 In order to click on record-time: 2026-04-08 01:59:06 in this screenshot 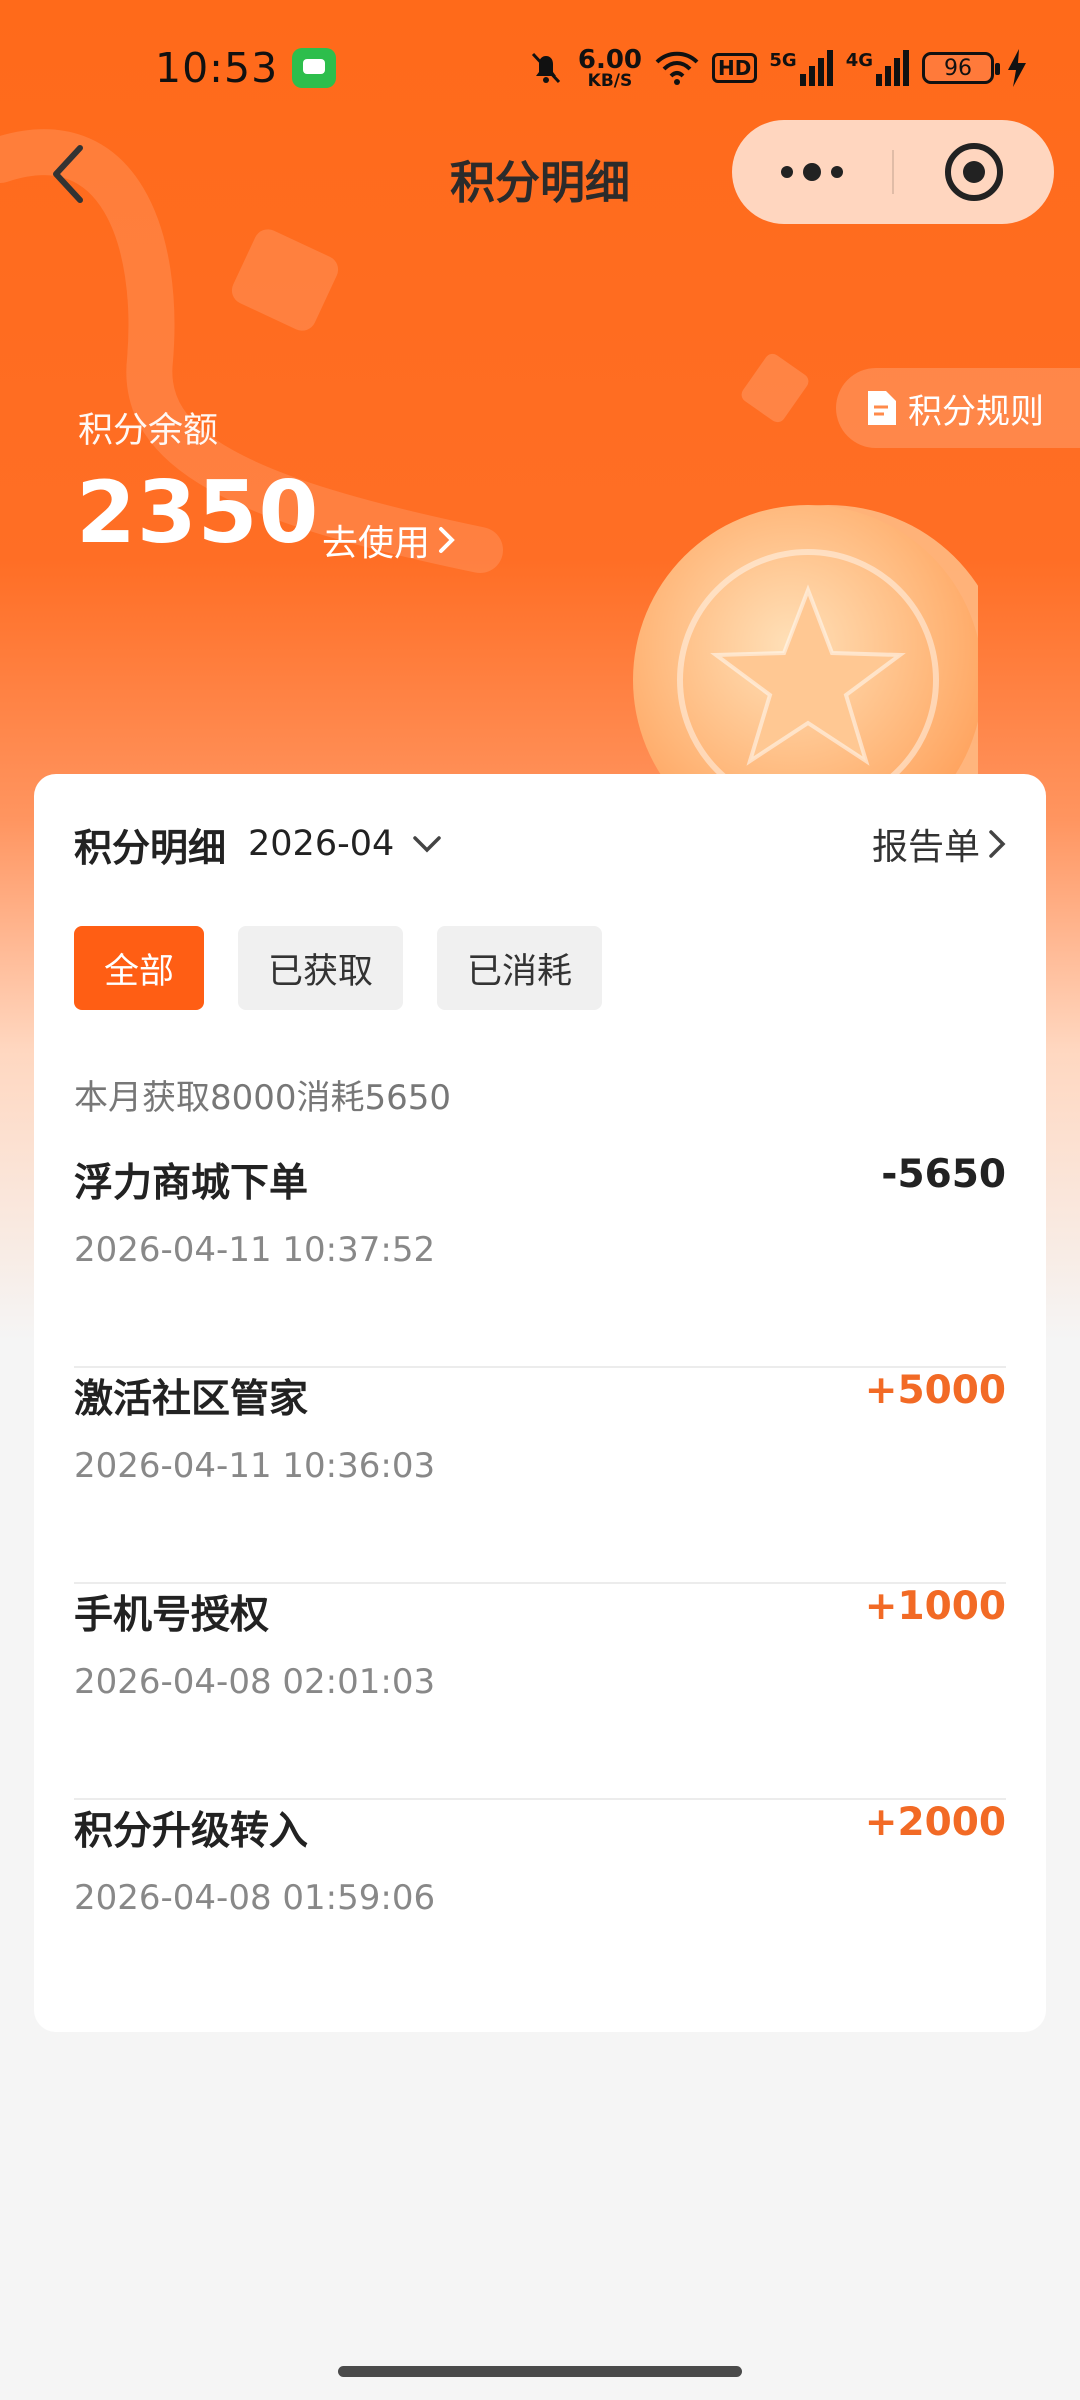, I will do `click(255, 1898)`.